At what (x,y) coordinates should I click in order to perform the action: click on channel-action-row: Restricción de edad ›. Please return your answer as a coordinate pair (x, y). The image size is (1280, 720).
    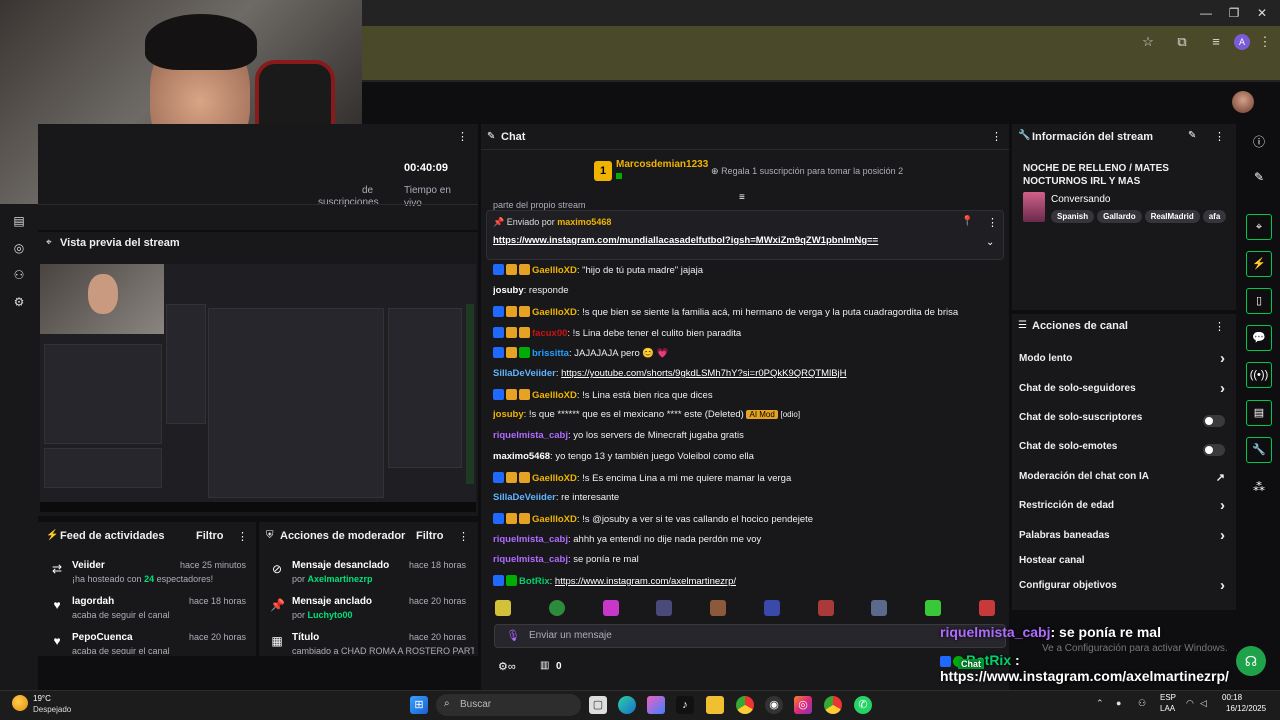
    Looking at the image, I should click on (1124, 508).